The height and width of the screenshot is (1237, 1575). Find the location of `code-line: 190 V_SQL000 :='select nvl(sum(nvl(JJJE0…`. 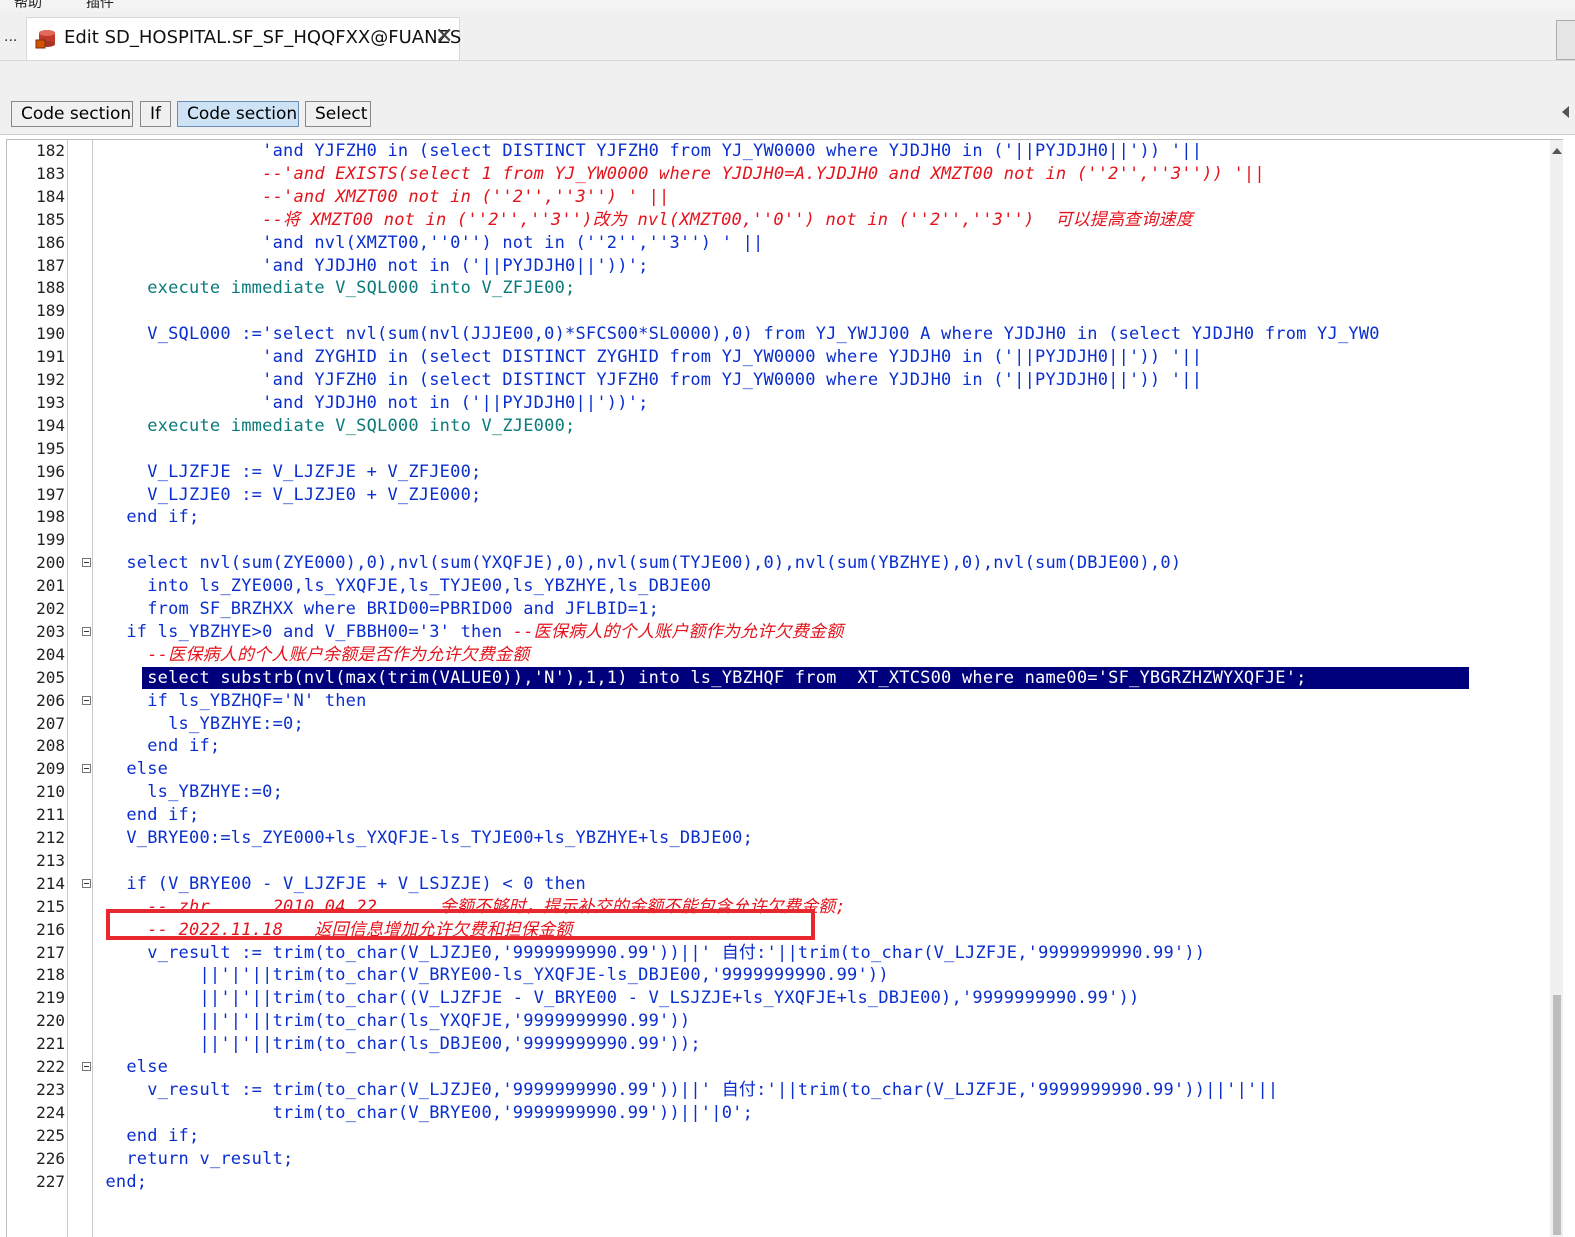

code-line: 190 V_SQL000 :='select nvl(sum(nvl(JJJE0… is located at coordinates (785, 334).